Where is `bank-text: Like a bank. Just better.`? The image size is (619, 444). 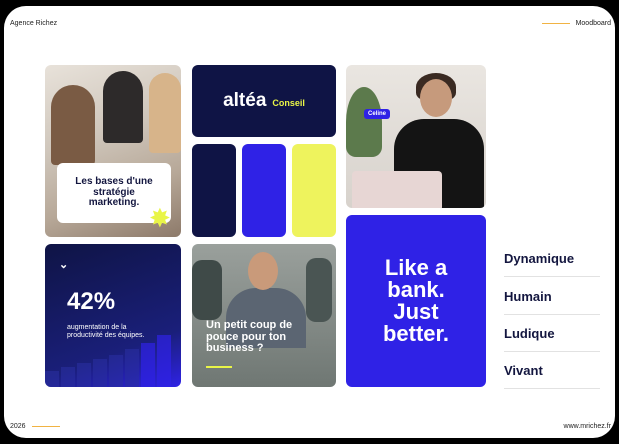 bank-text: Like a bank. Just better. is located at coordinates (416, 300).